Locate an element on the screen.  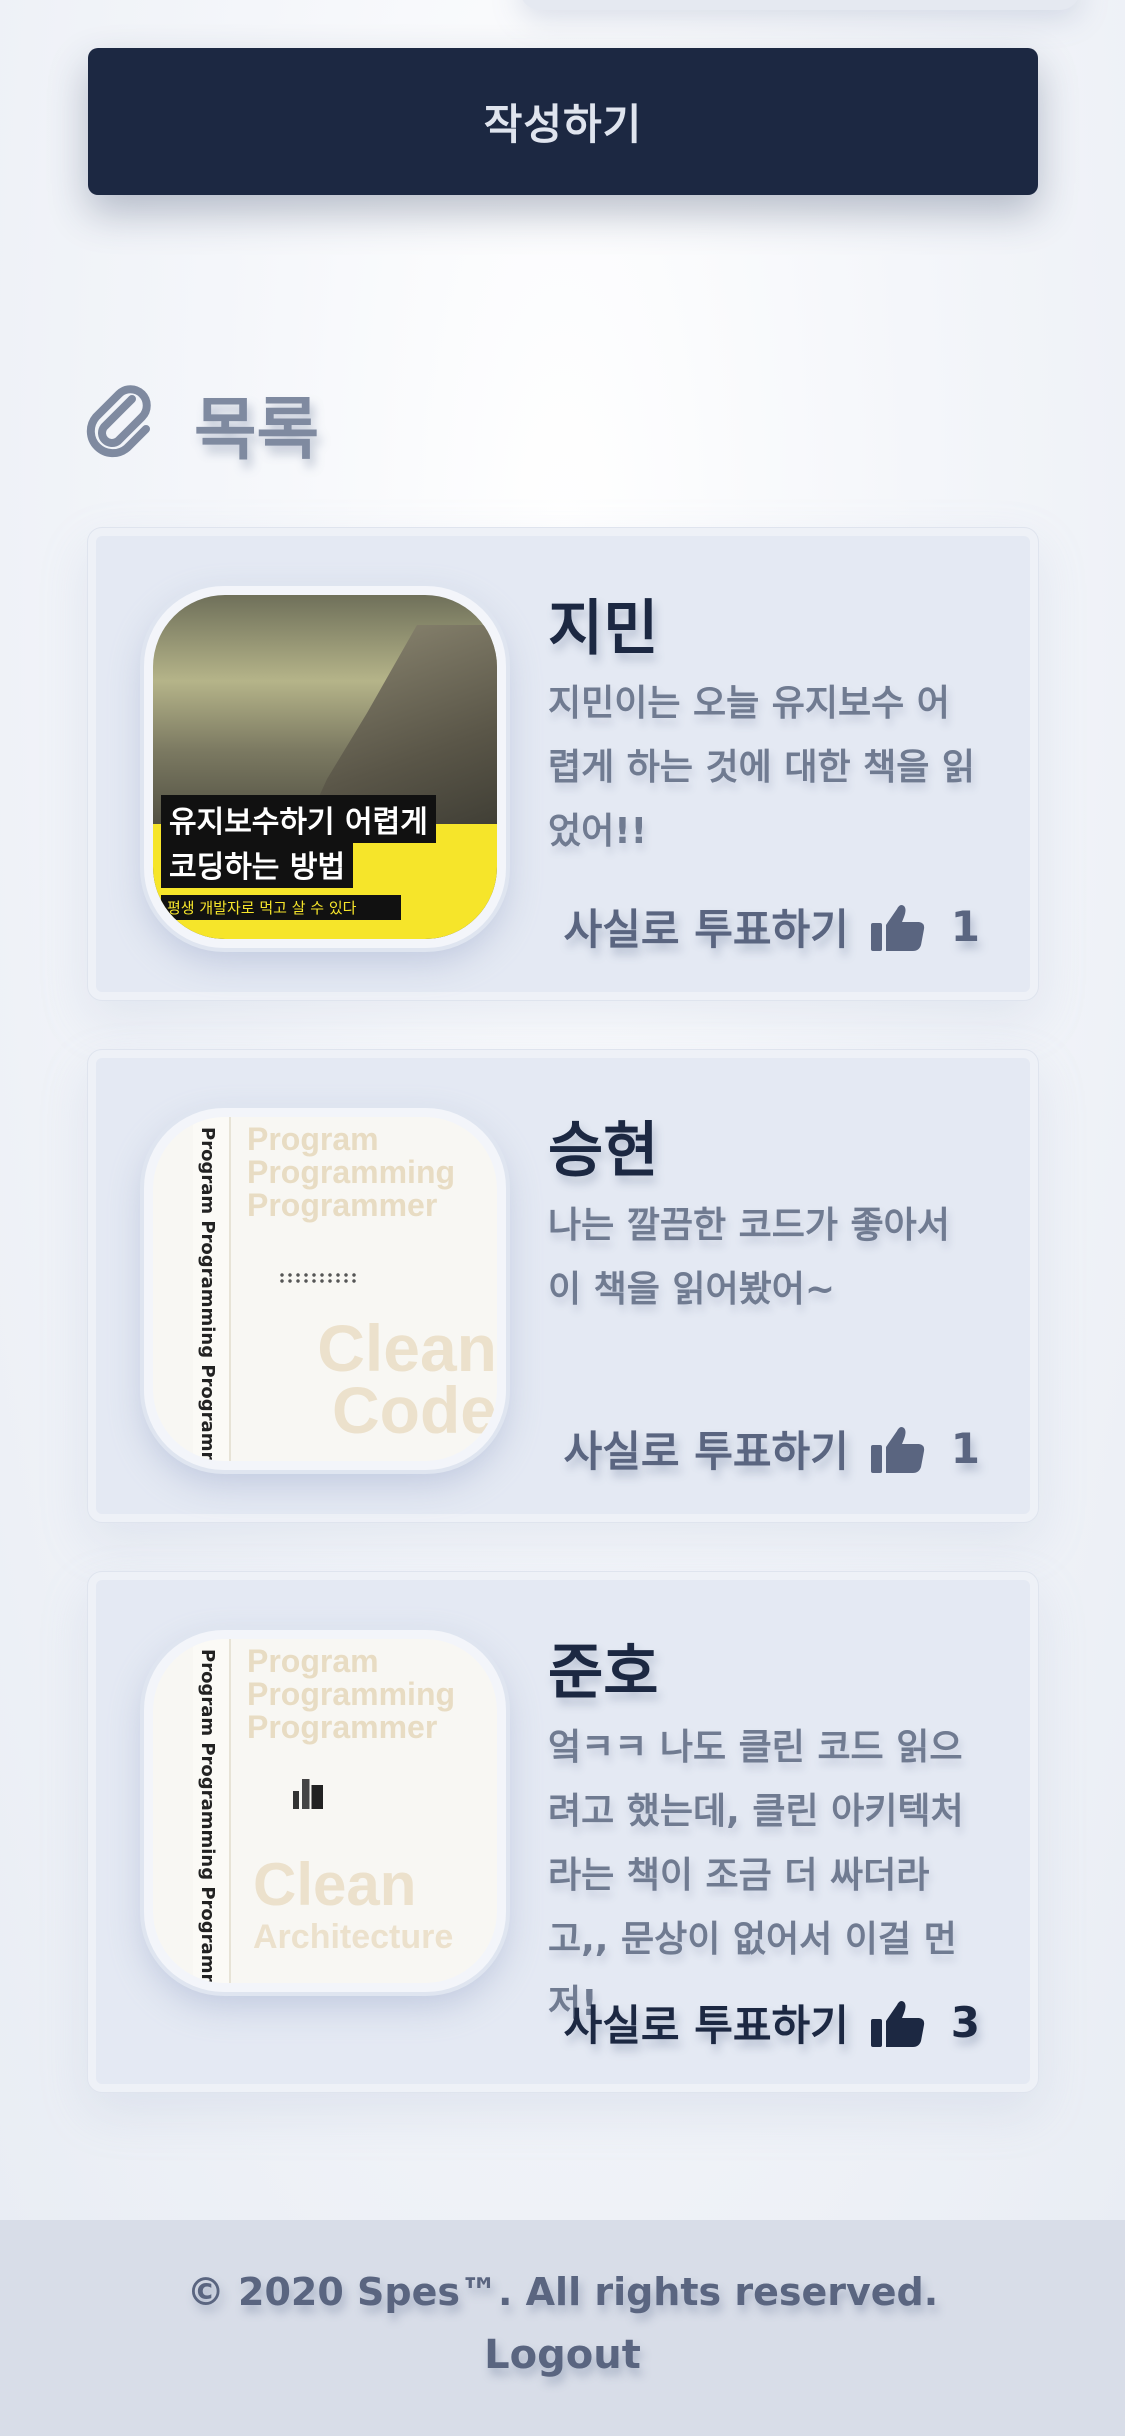
cover-subtitle: 평생 개발자로 먹고 살 수 있다 is located at coordinates (281, 907).